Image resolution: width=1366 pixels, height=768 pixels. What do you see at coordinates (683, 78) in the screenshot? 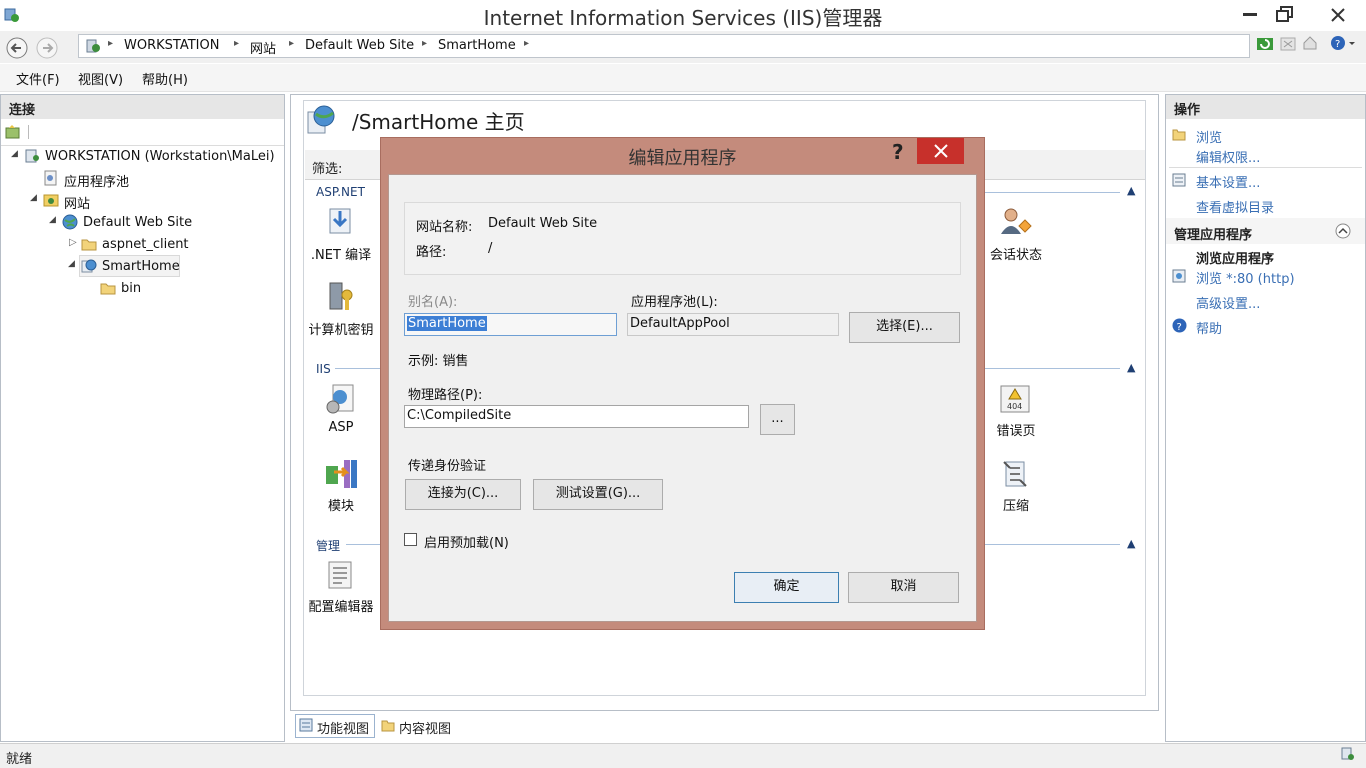
I see `menu-bar` at bounding box center [683, 78].